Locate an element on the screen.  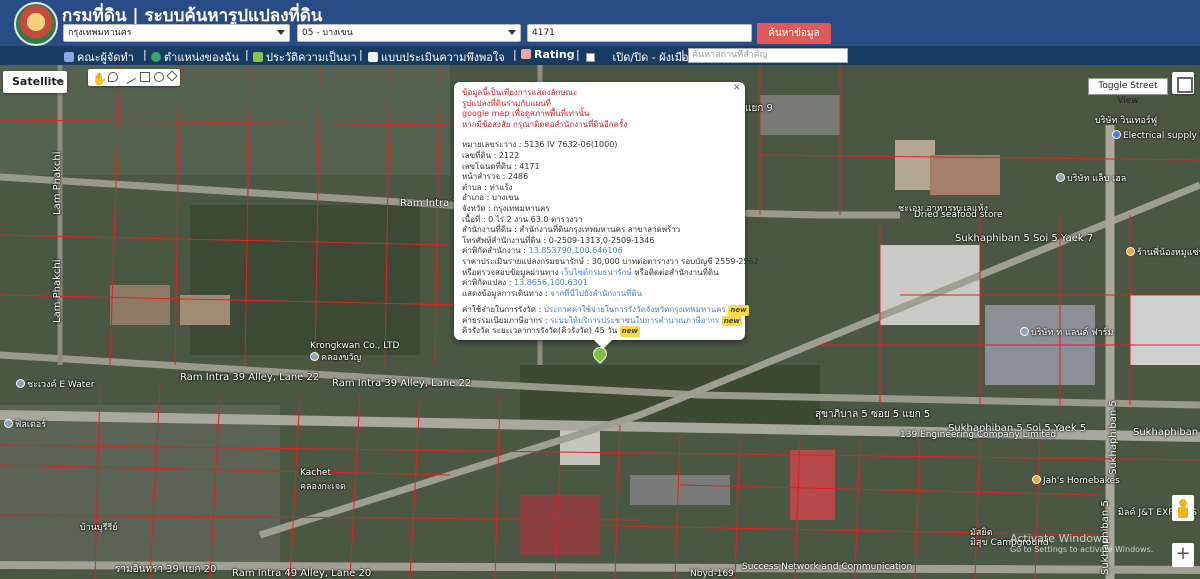
place-label-name: ร้านพี่น้องหมูแซ่บ is located at coordinates (1168, 253).